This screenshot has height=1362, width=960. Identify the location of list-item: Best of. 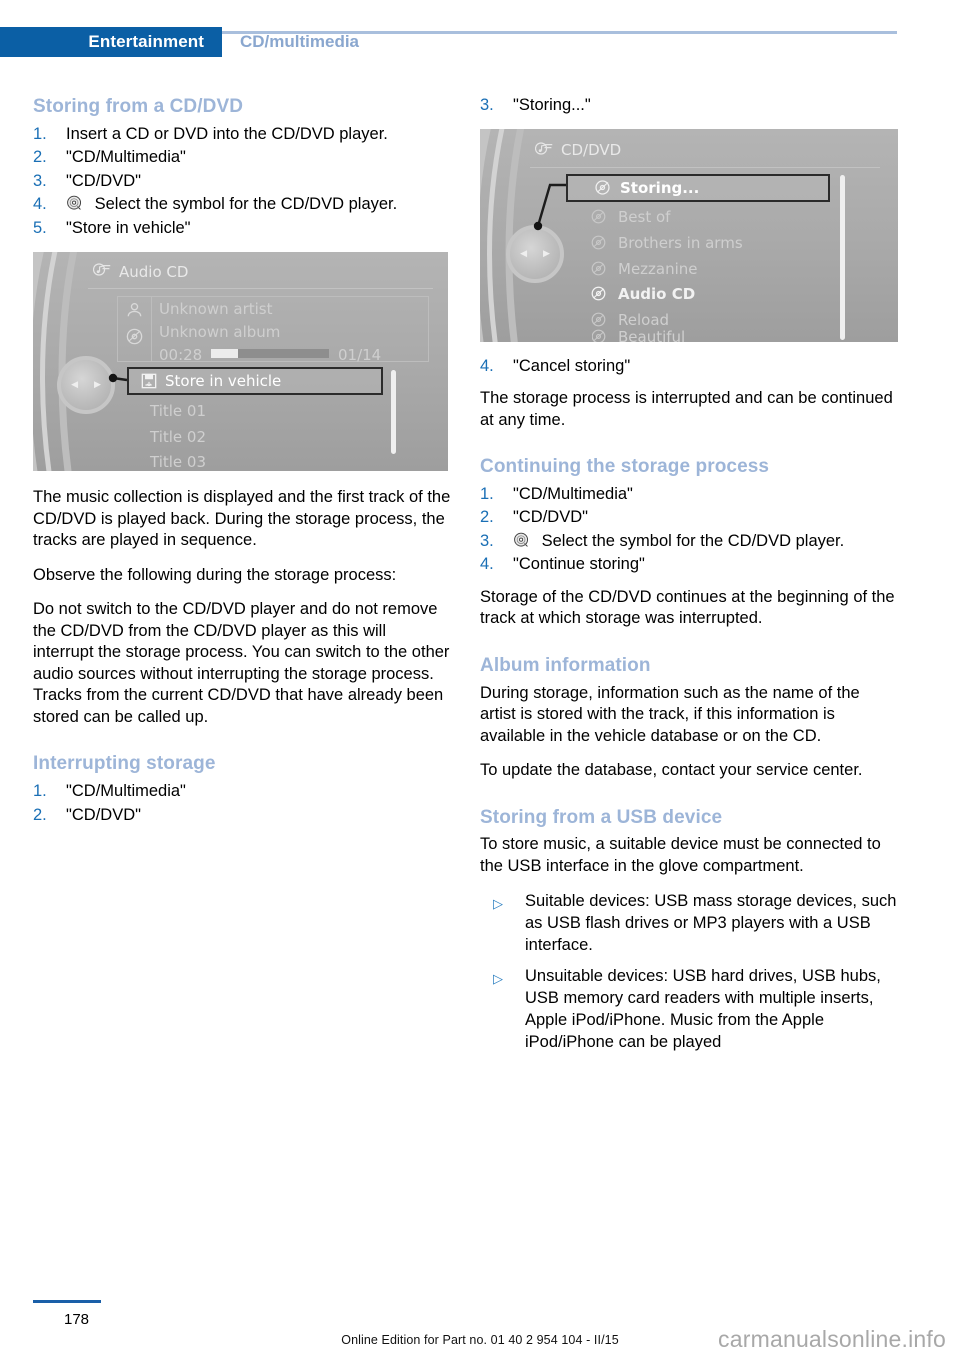
(630, 218).